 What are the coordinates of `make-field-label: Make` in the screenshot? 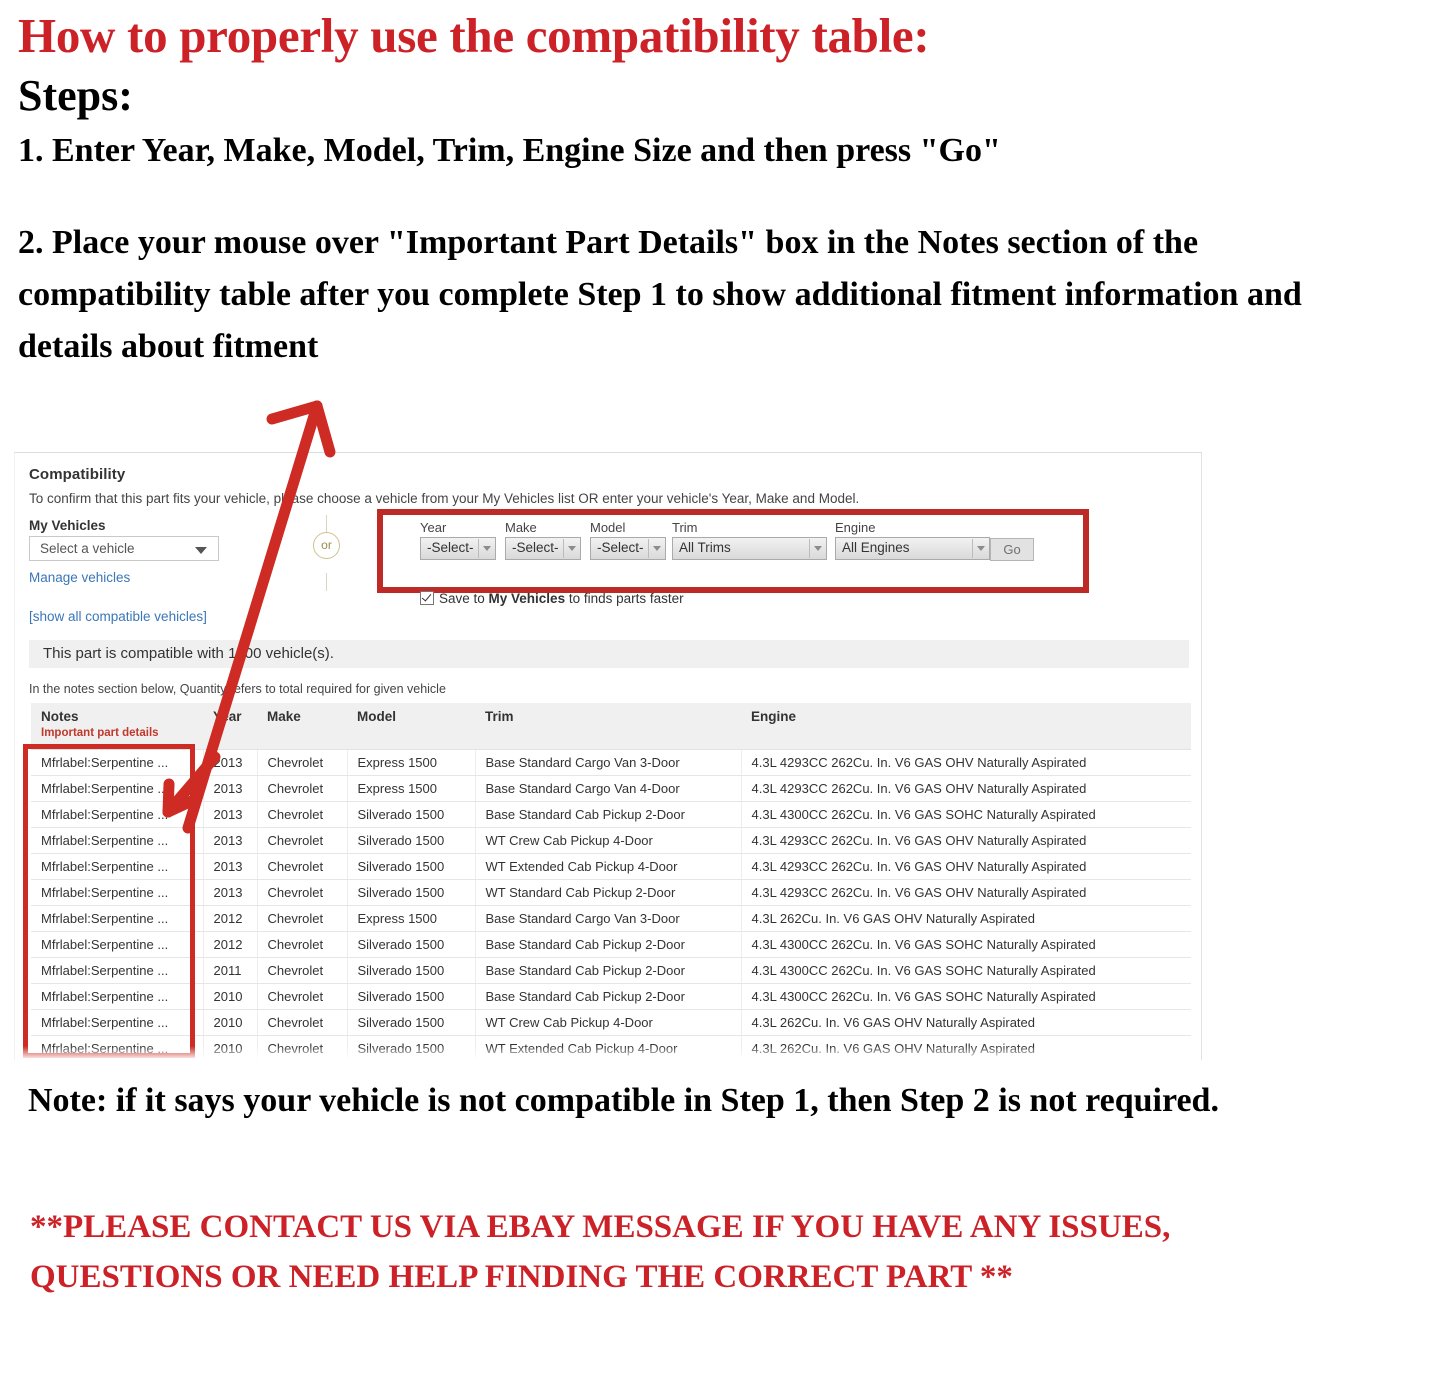 It's located at (521, 527).